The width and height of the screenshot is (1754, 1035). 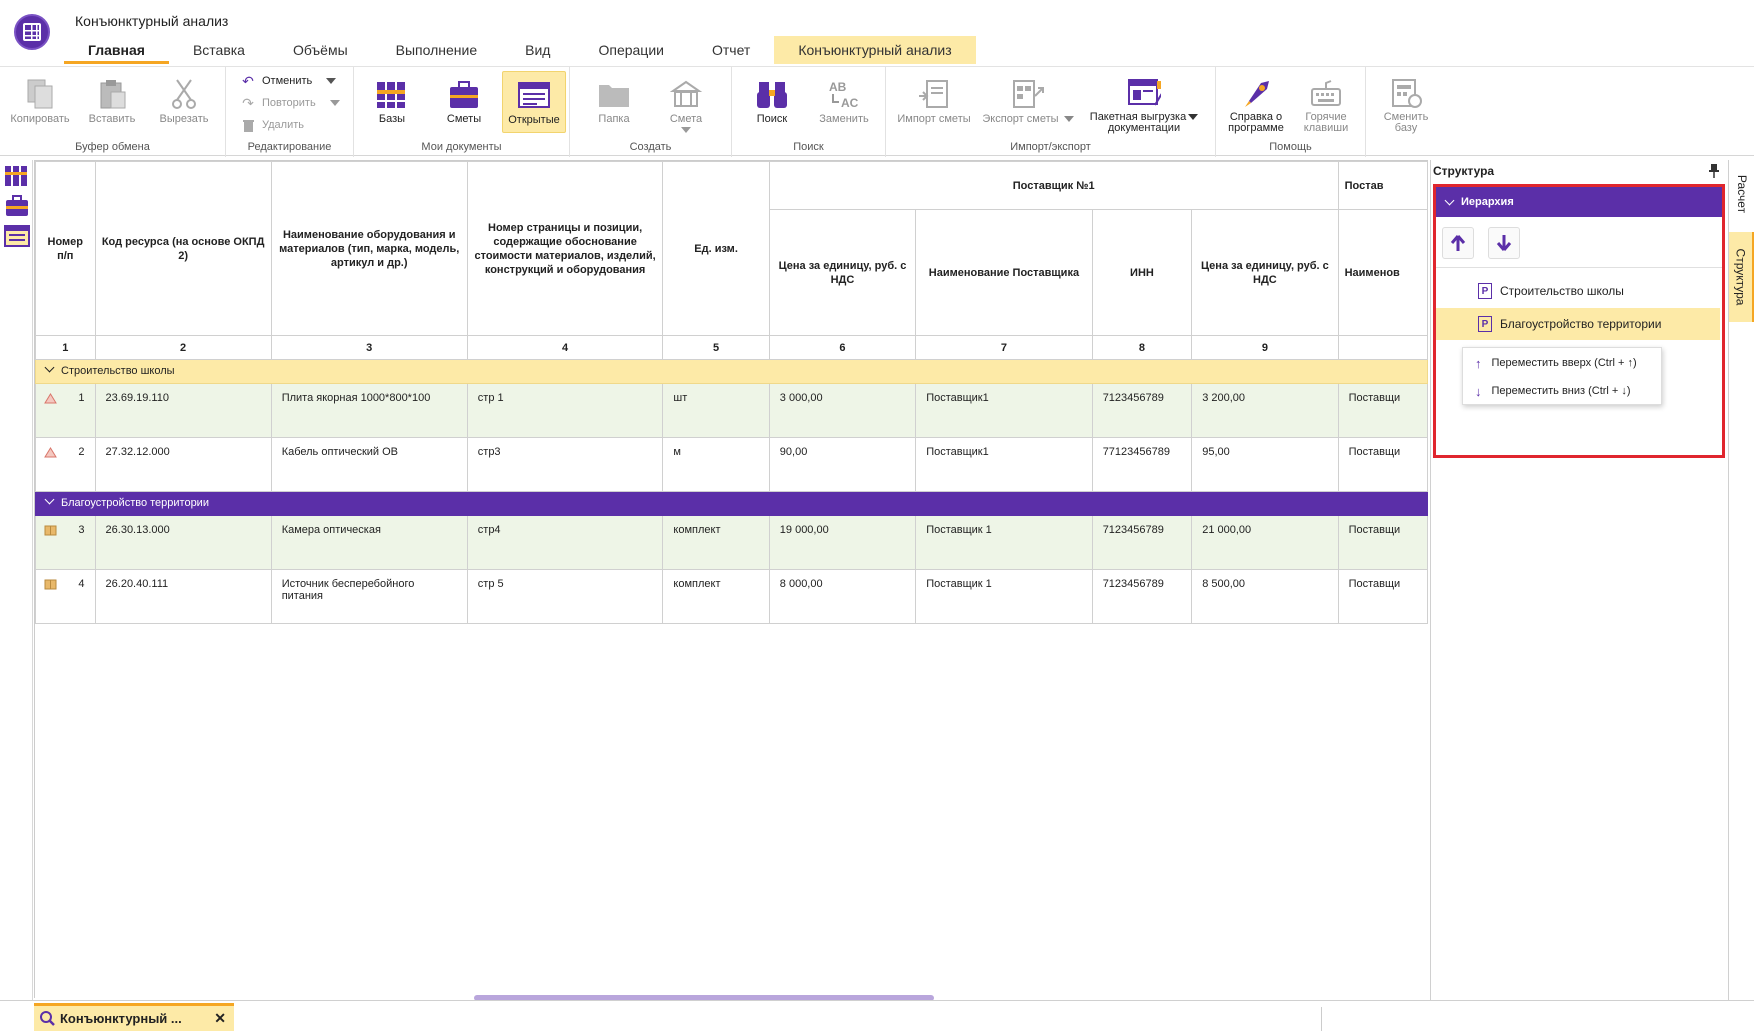 I want to click on copy-button: Копировать, so click(x=40, y=102).